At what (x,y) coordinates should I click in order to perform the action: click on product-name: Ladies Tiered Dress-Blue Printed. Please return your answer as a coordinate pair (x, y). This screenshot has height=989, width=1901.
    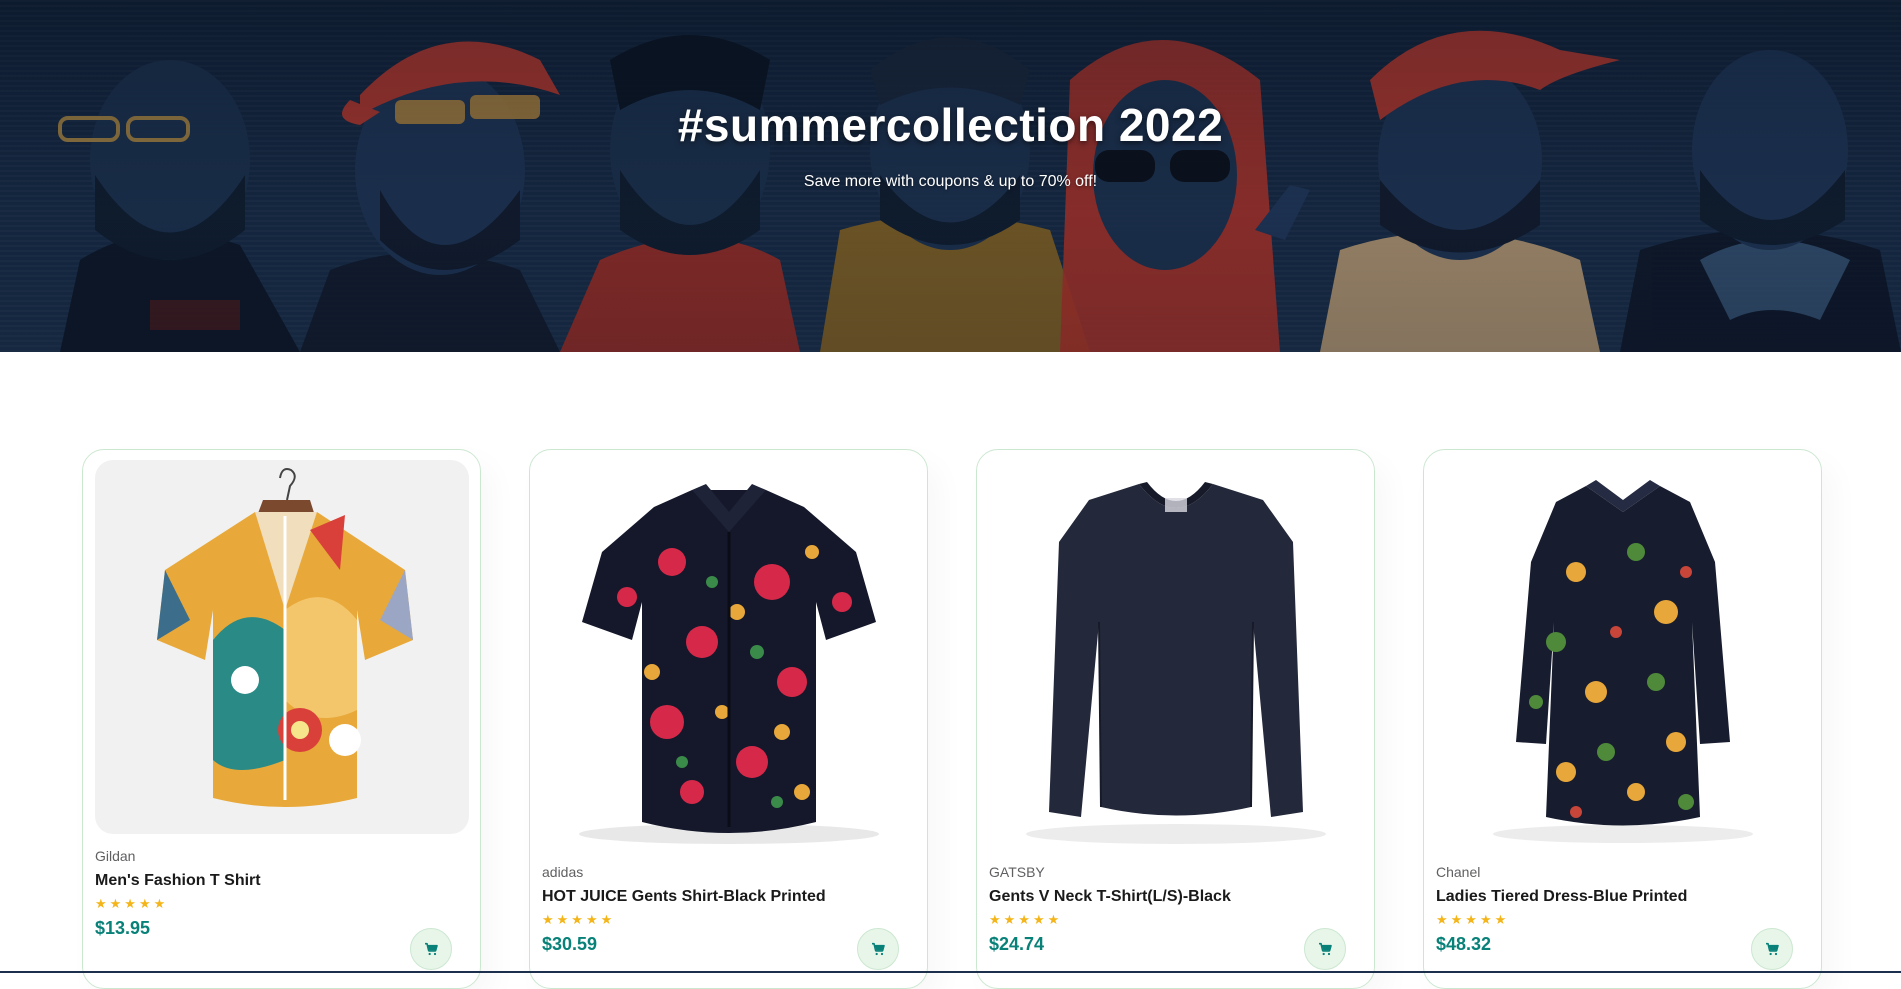
    Looking at the image, I should click on (1622, 897).